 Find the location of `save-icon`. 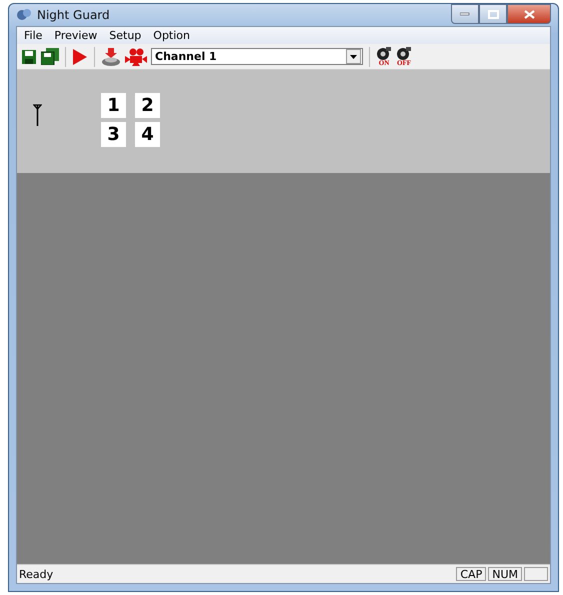

save-icon is located at coordinates (29, 56).